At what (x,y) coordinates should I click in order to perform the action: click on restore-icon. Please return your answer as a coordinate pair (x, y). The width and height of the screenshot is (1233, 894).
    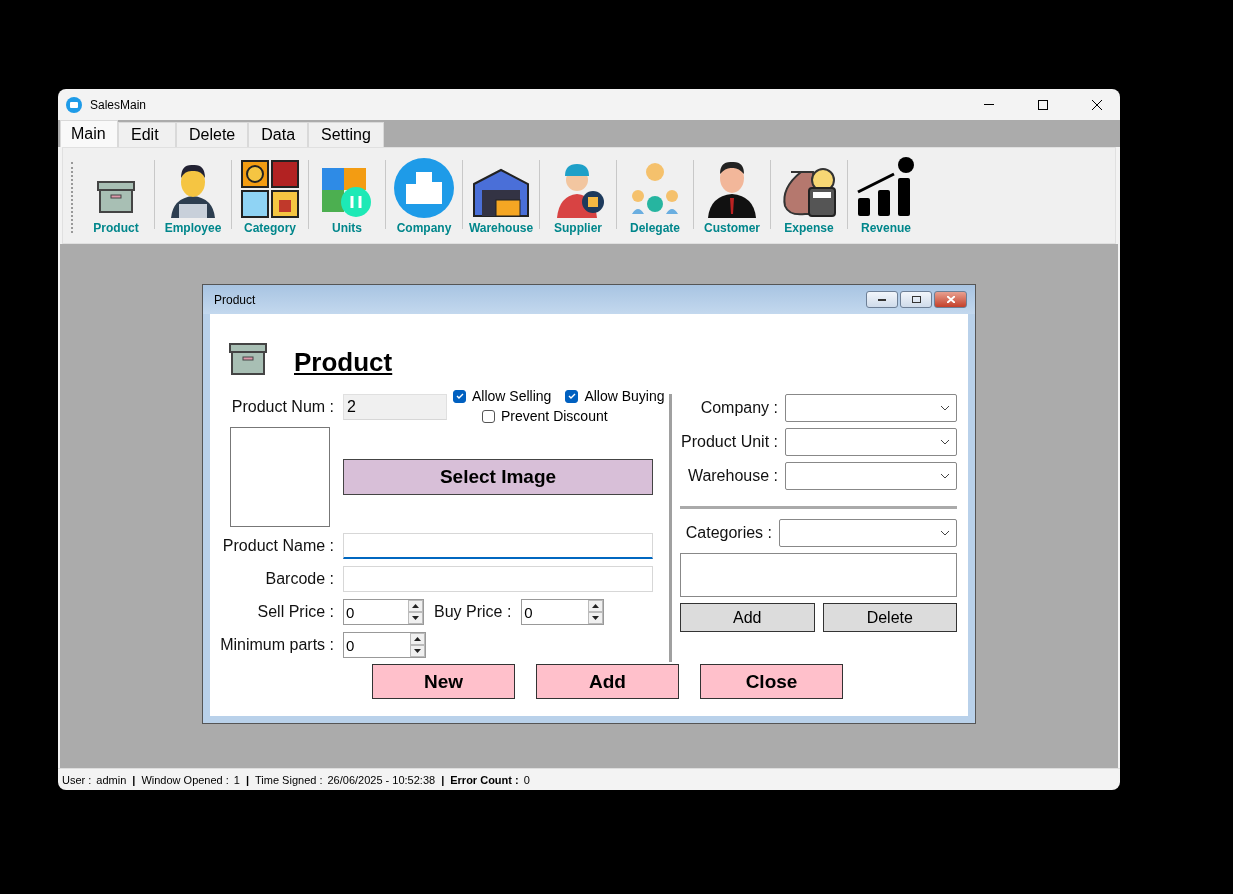
    Looking at the image, I should click on (916, 299).